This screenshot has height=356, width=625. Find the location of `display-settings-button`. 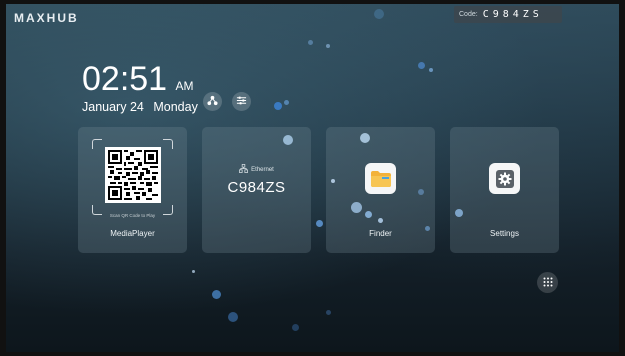

display-settings-button is located at coordinates (241, 101).